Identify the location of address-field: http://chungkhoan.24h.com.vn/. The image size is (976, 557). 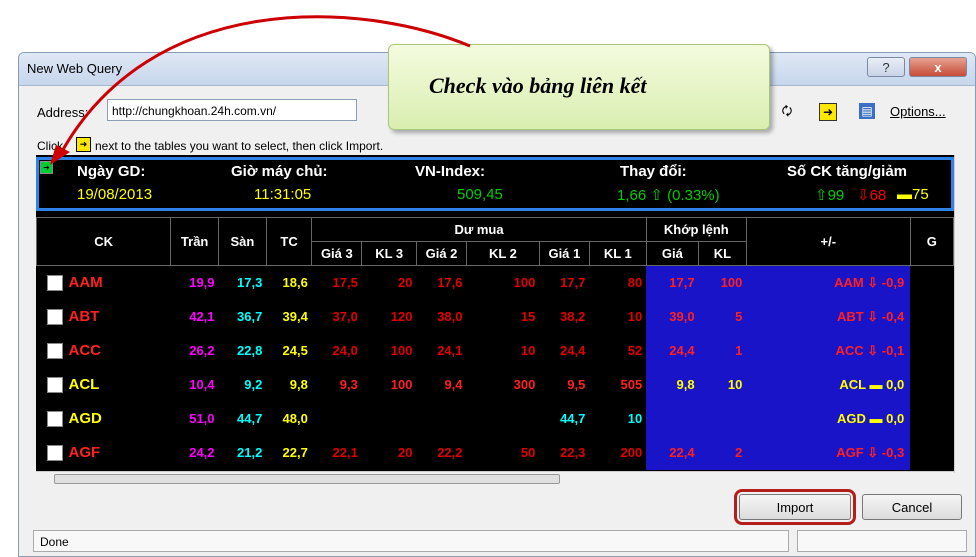
(232, 110).